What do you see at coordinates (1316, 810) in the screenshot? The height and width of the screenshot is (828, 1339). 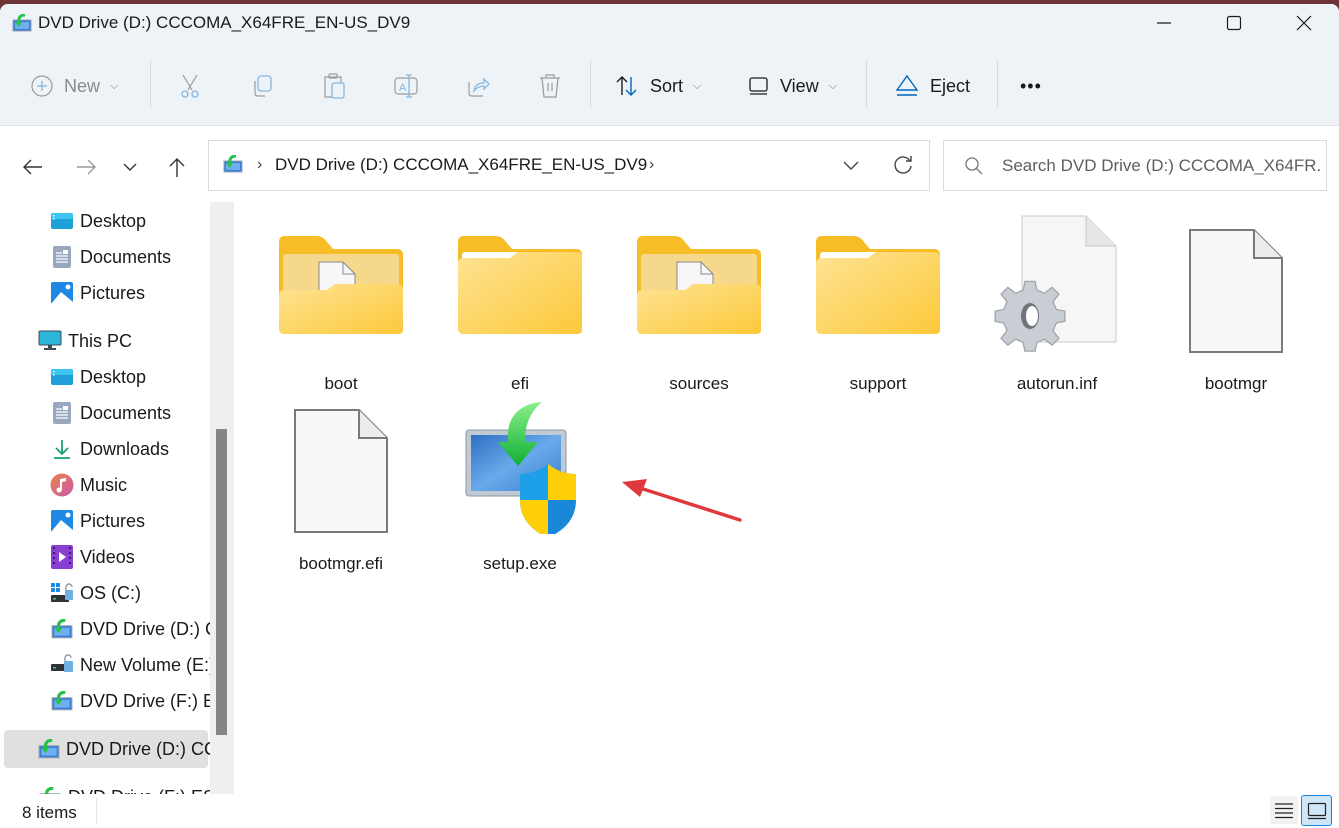 I see `large-icons-view-button` at bounding box center [1316, 810].